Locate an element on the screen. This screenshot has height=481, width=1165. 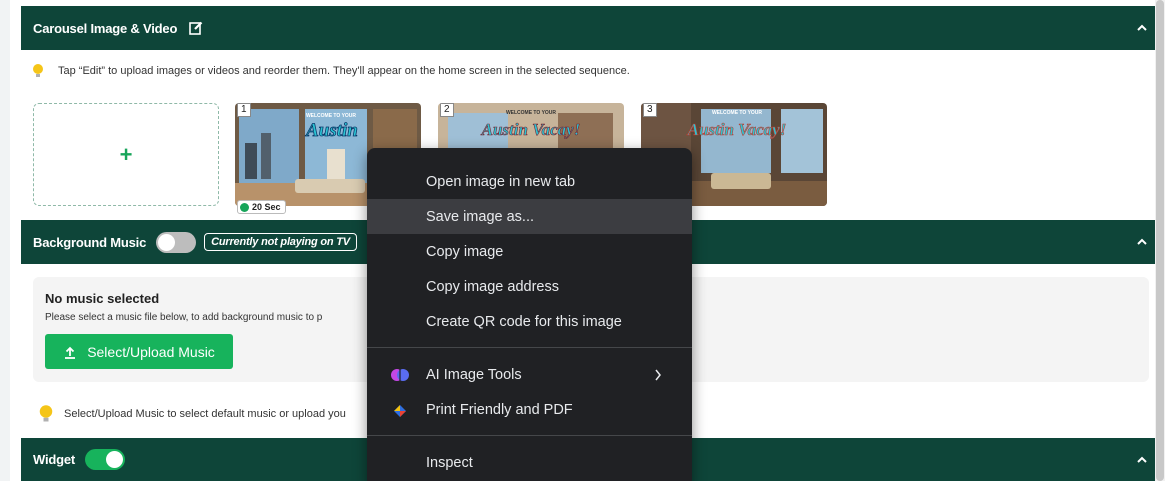
menu-item-ai-image-tools: AI Image Tools is located at coordinates (529, 374).